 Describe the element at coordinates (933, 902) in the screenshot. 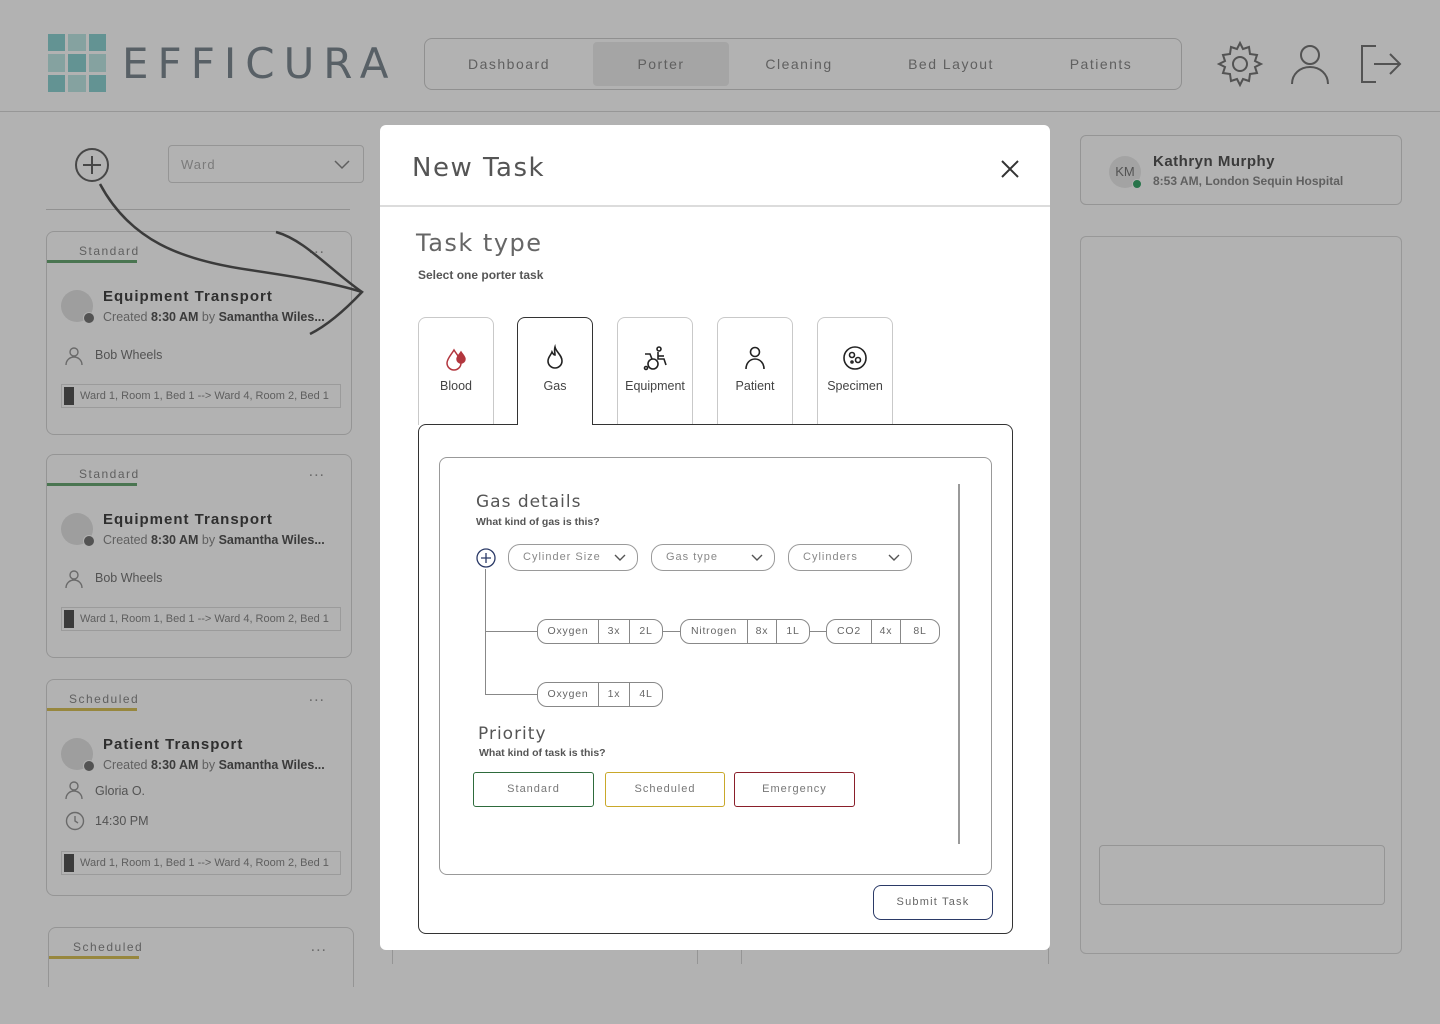

I see `submit-task-button: Submit Task` at that location.